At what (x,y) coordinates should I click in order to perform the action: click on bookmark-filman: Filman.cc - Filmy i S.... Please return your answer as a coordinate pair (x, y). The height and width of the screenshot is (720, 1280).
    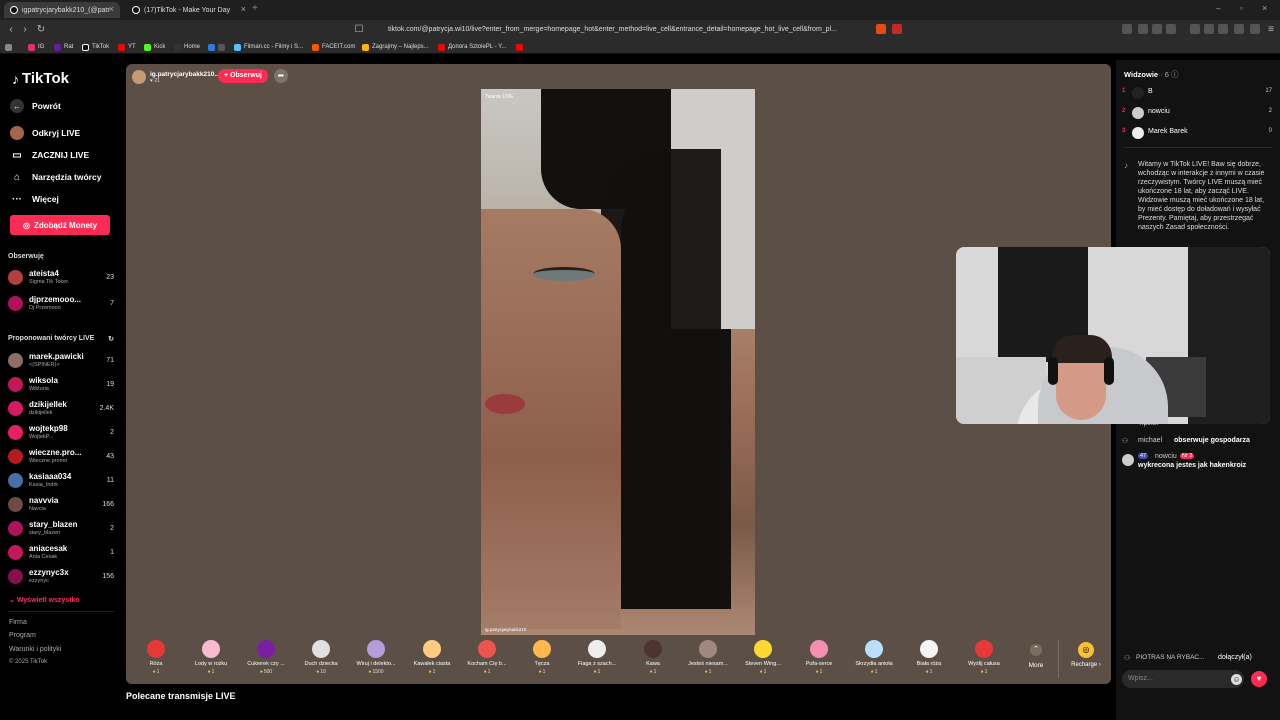
    Looking at the image, I should click on (268, 47).